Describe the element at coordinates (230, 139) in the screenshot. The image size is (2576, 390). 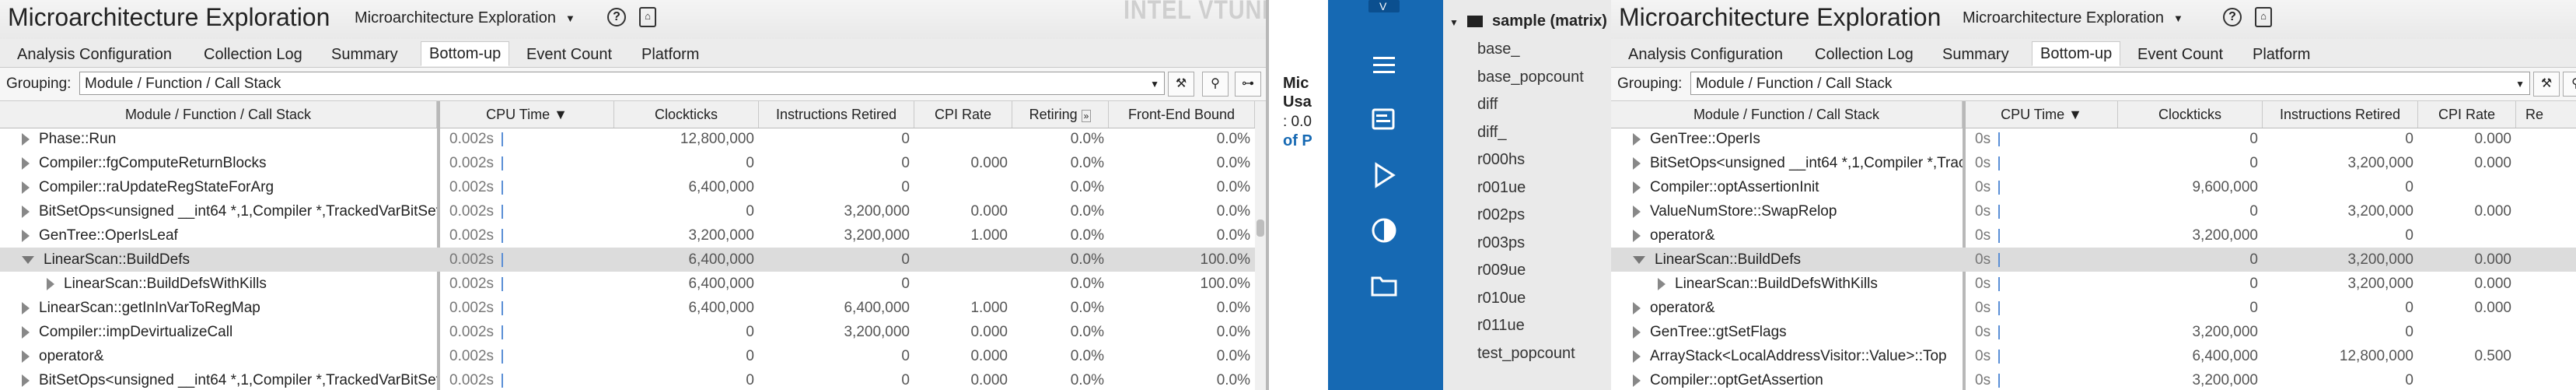
I see `function-name-cell: Phase::Run` at that location.